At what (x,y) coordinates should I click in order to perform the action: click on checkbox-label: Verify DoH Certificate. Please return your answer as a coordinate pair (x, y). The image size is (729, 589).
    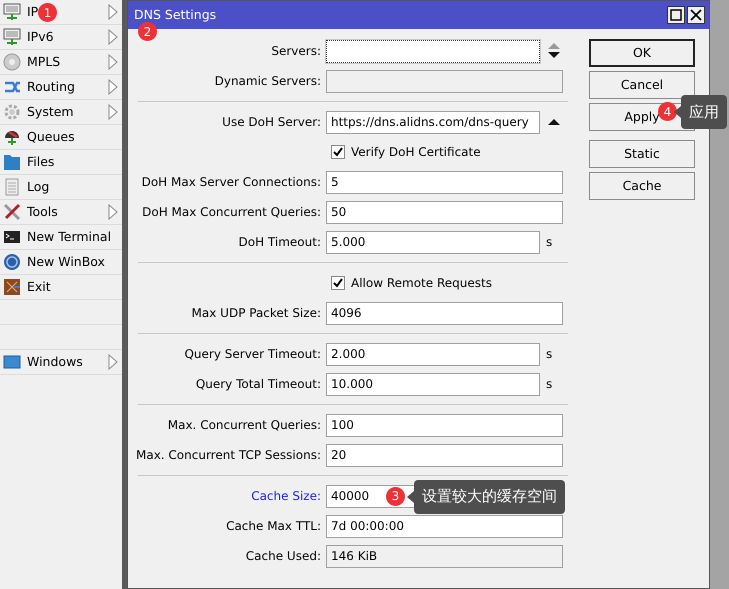
    Looking at the image, I should click on (416, 152).